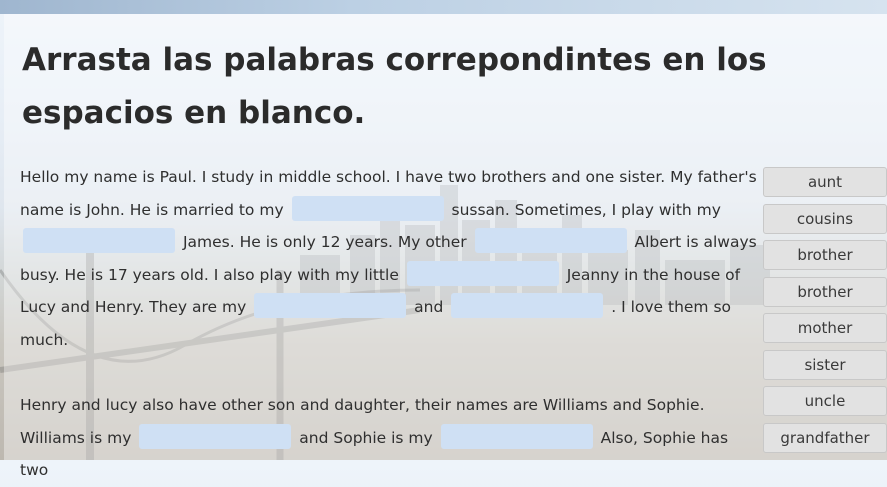 This screenshot has width=887, height=487. I want to click on draggable-word-grandfather: grandfather, so click(825, 437).